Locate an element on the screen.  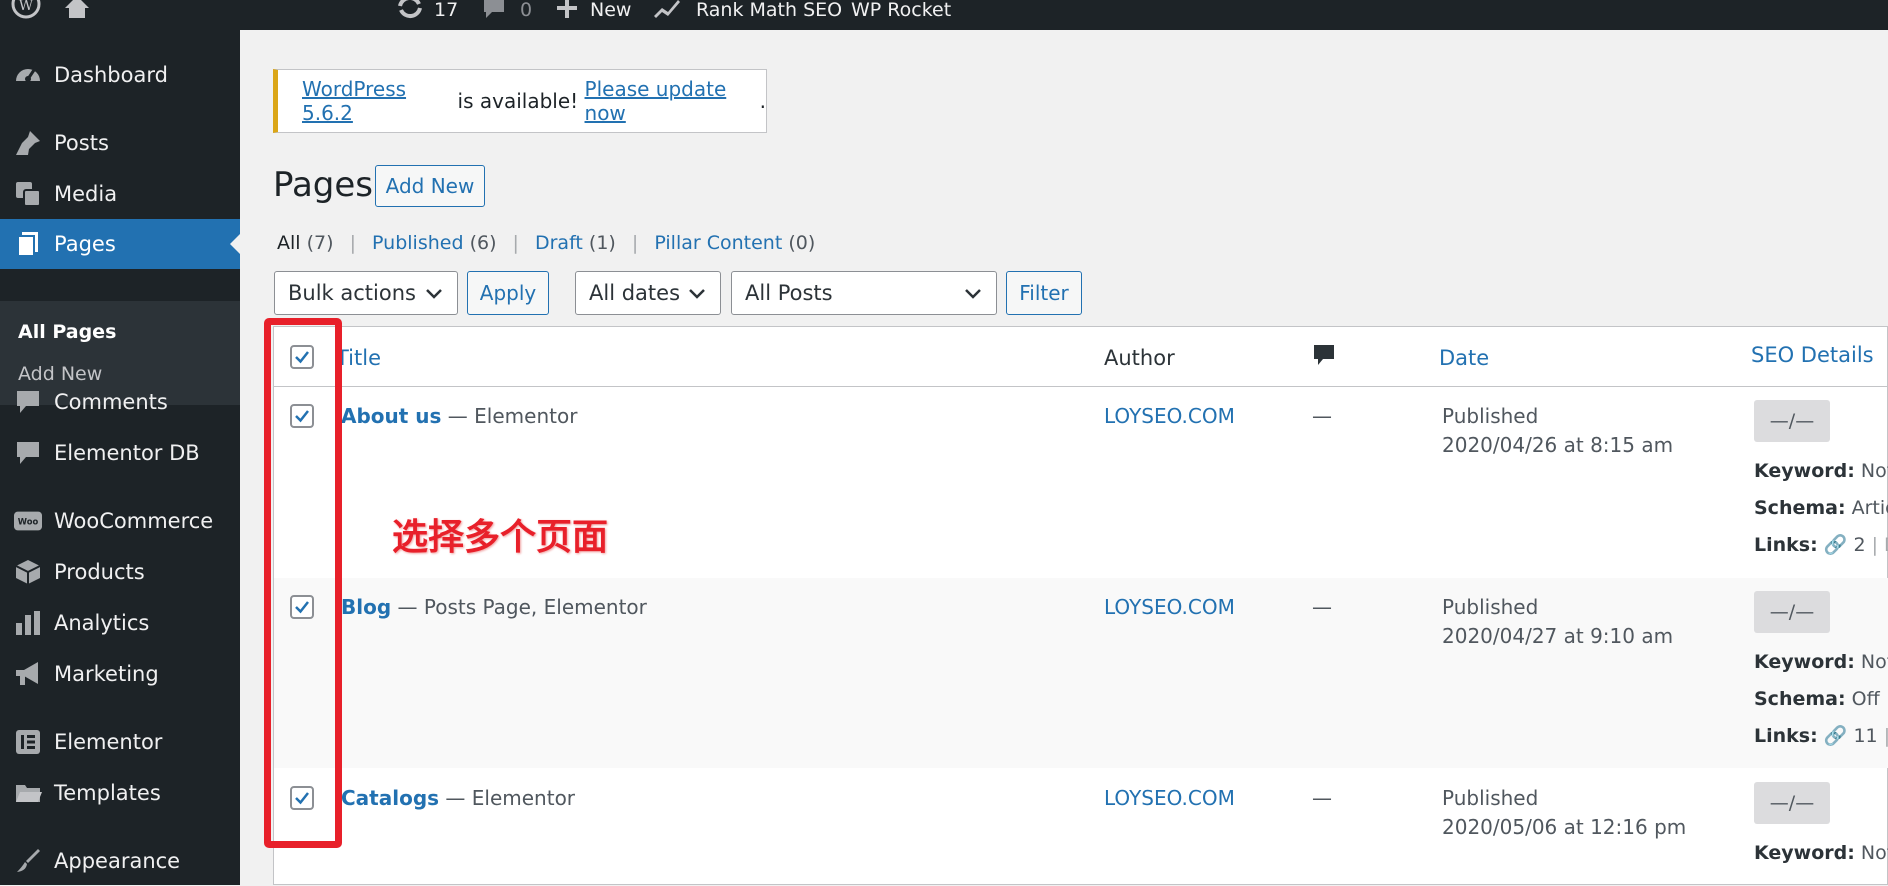
links-extra: | is located at coordinates (1885, 736).